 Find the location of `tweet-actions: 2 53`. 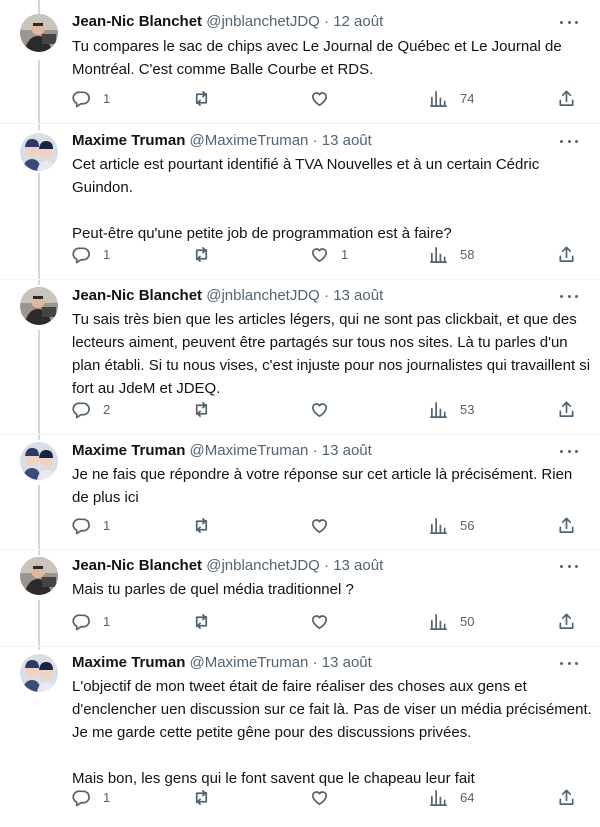

tweet-actions: 2 53 is located at coordinates (326, 409).